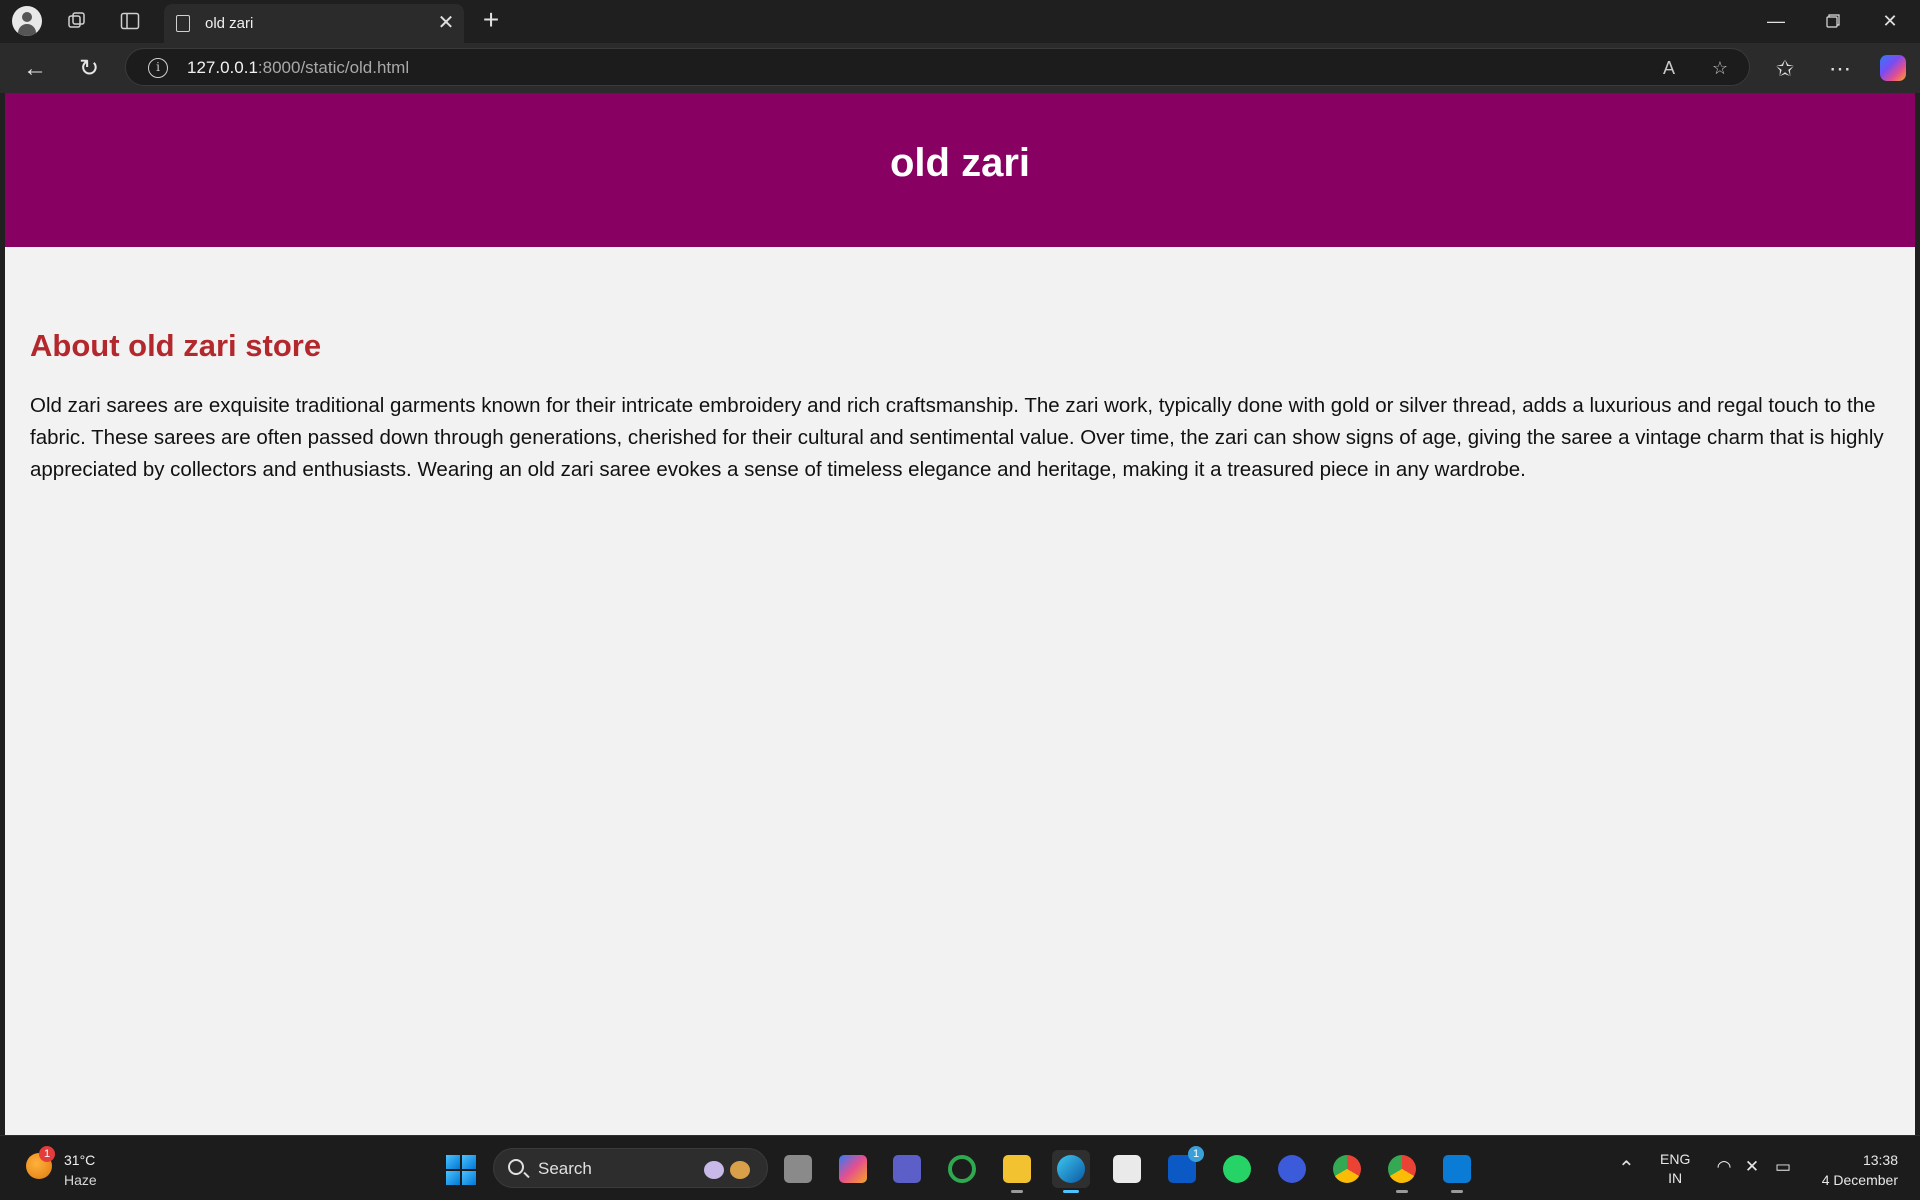 The height and width of the screenshot is (1200, 1920). Describe the element at coordinates (130, 21) in the screenshot. I see `vertical-tabs-icon` at that location.